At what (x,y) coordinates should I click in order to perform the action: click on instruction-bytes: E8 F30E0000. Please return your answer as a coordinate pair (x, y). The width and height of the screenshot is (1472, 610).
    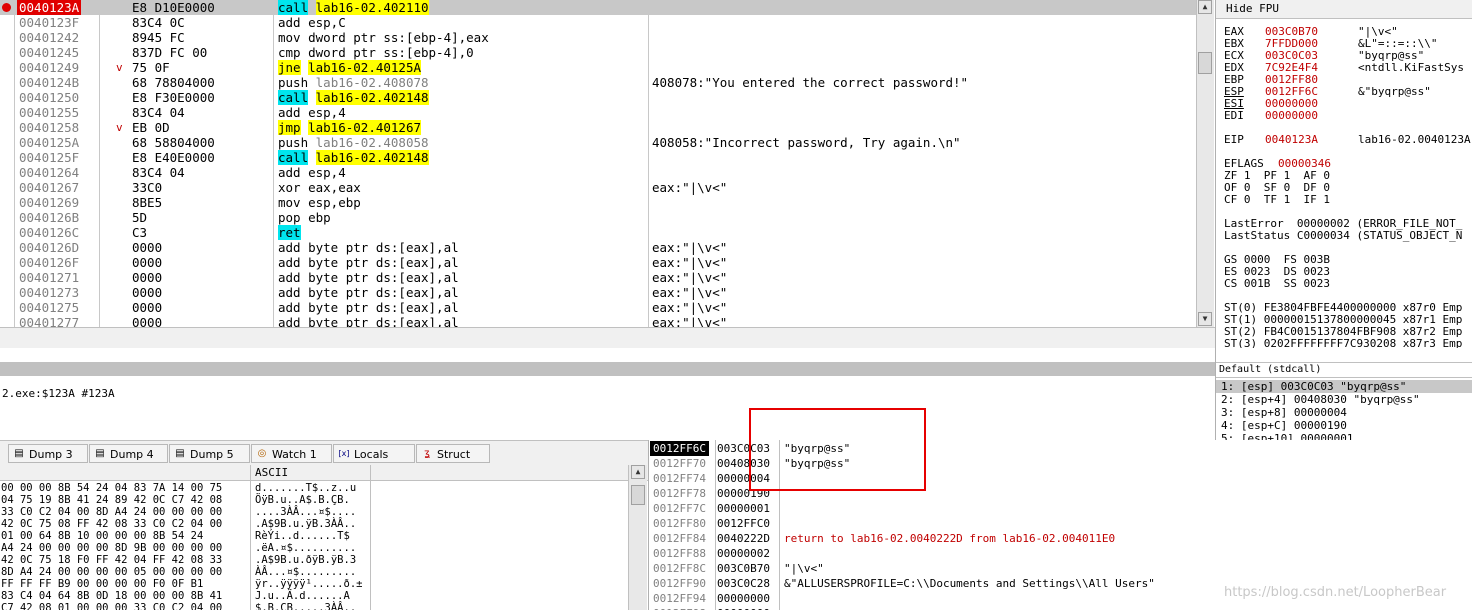
    Looking at the image, I should click on (173, 97).